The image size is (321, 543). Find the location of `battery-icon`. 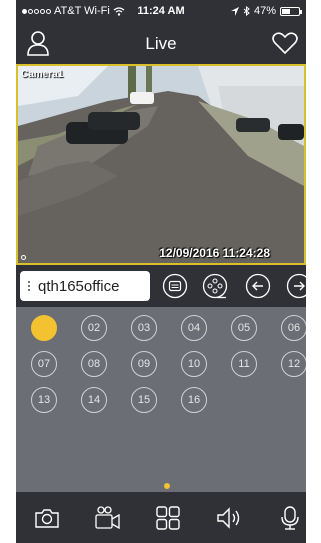

battery-icon is located at coordinates (291, 11).